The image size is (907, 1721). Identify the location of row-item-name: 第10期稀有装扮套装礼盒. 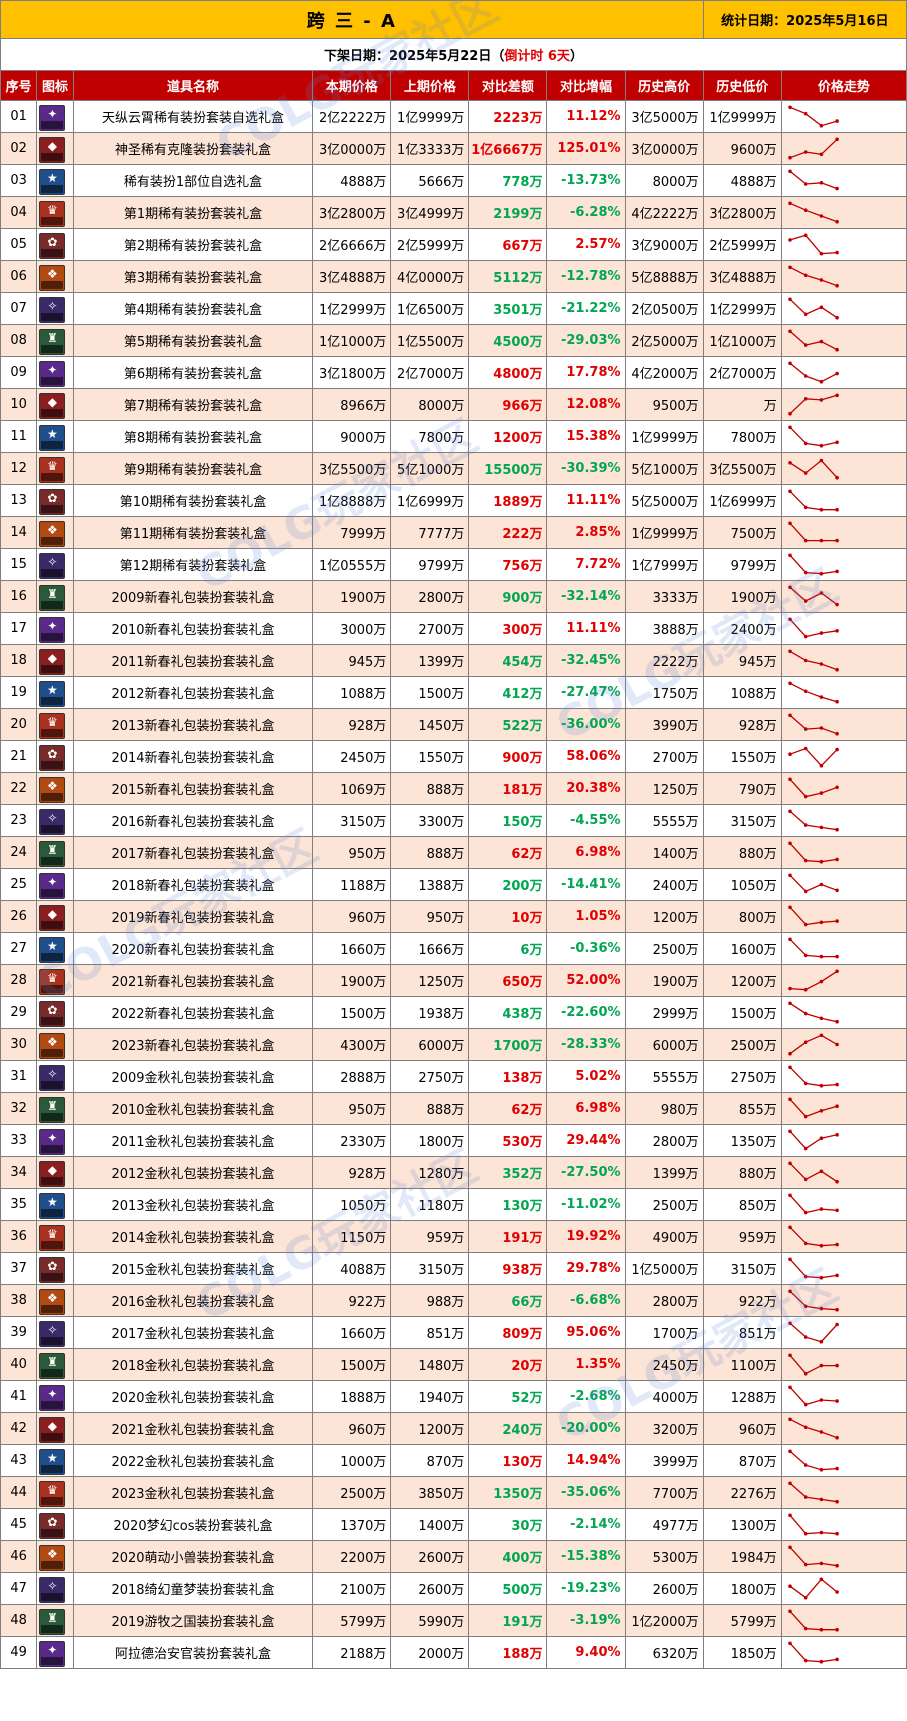
(193, 500).